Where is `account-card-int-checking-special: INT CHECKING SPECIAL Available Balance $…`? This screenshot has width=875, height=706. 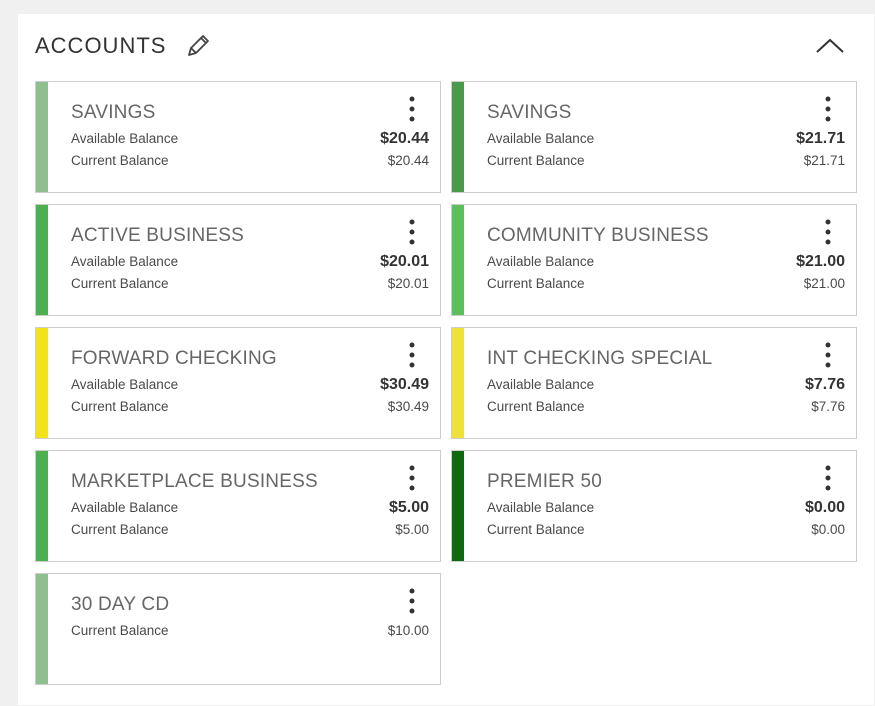 account-card-int-checking-special: INT CHECKING SPECIAL Available Balance $… is located at coordinates (654, 383).